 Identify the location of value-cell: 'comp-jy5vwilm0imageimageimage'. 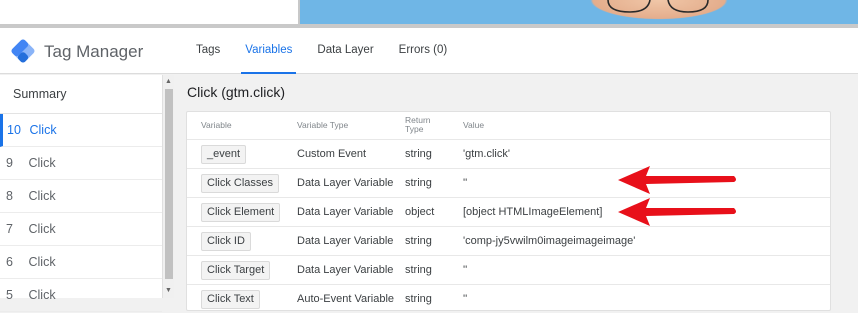
(549, 241).